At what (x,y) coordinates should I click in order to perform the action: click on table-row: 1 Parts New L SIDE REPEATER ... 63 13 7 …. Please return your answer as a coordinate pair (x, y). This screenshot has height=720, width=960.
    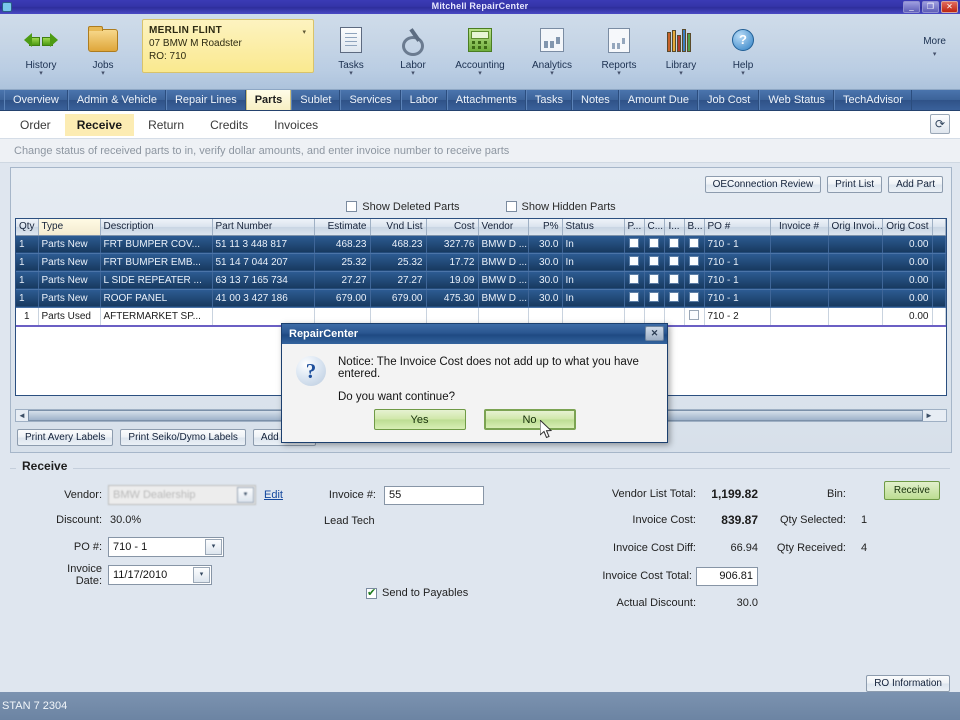
    Looking at the image, I should click on (481, 280).